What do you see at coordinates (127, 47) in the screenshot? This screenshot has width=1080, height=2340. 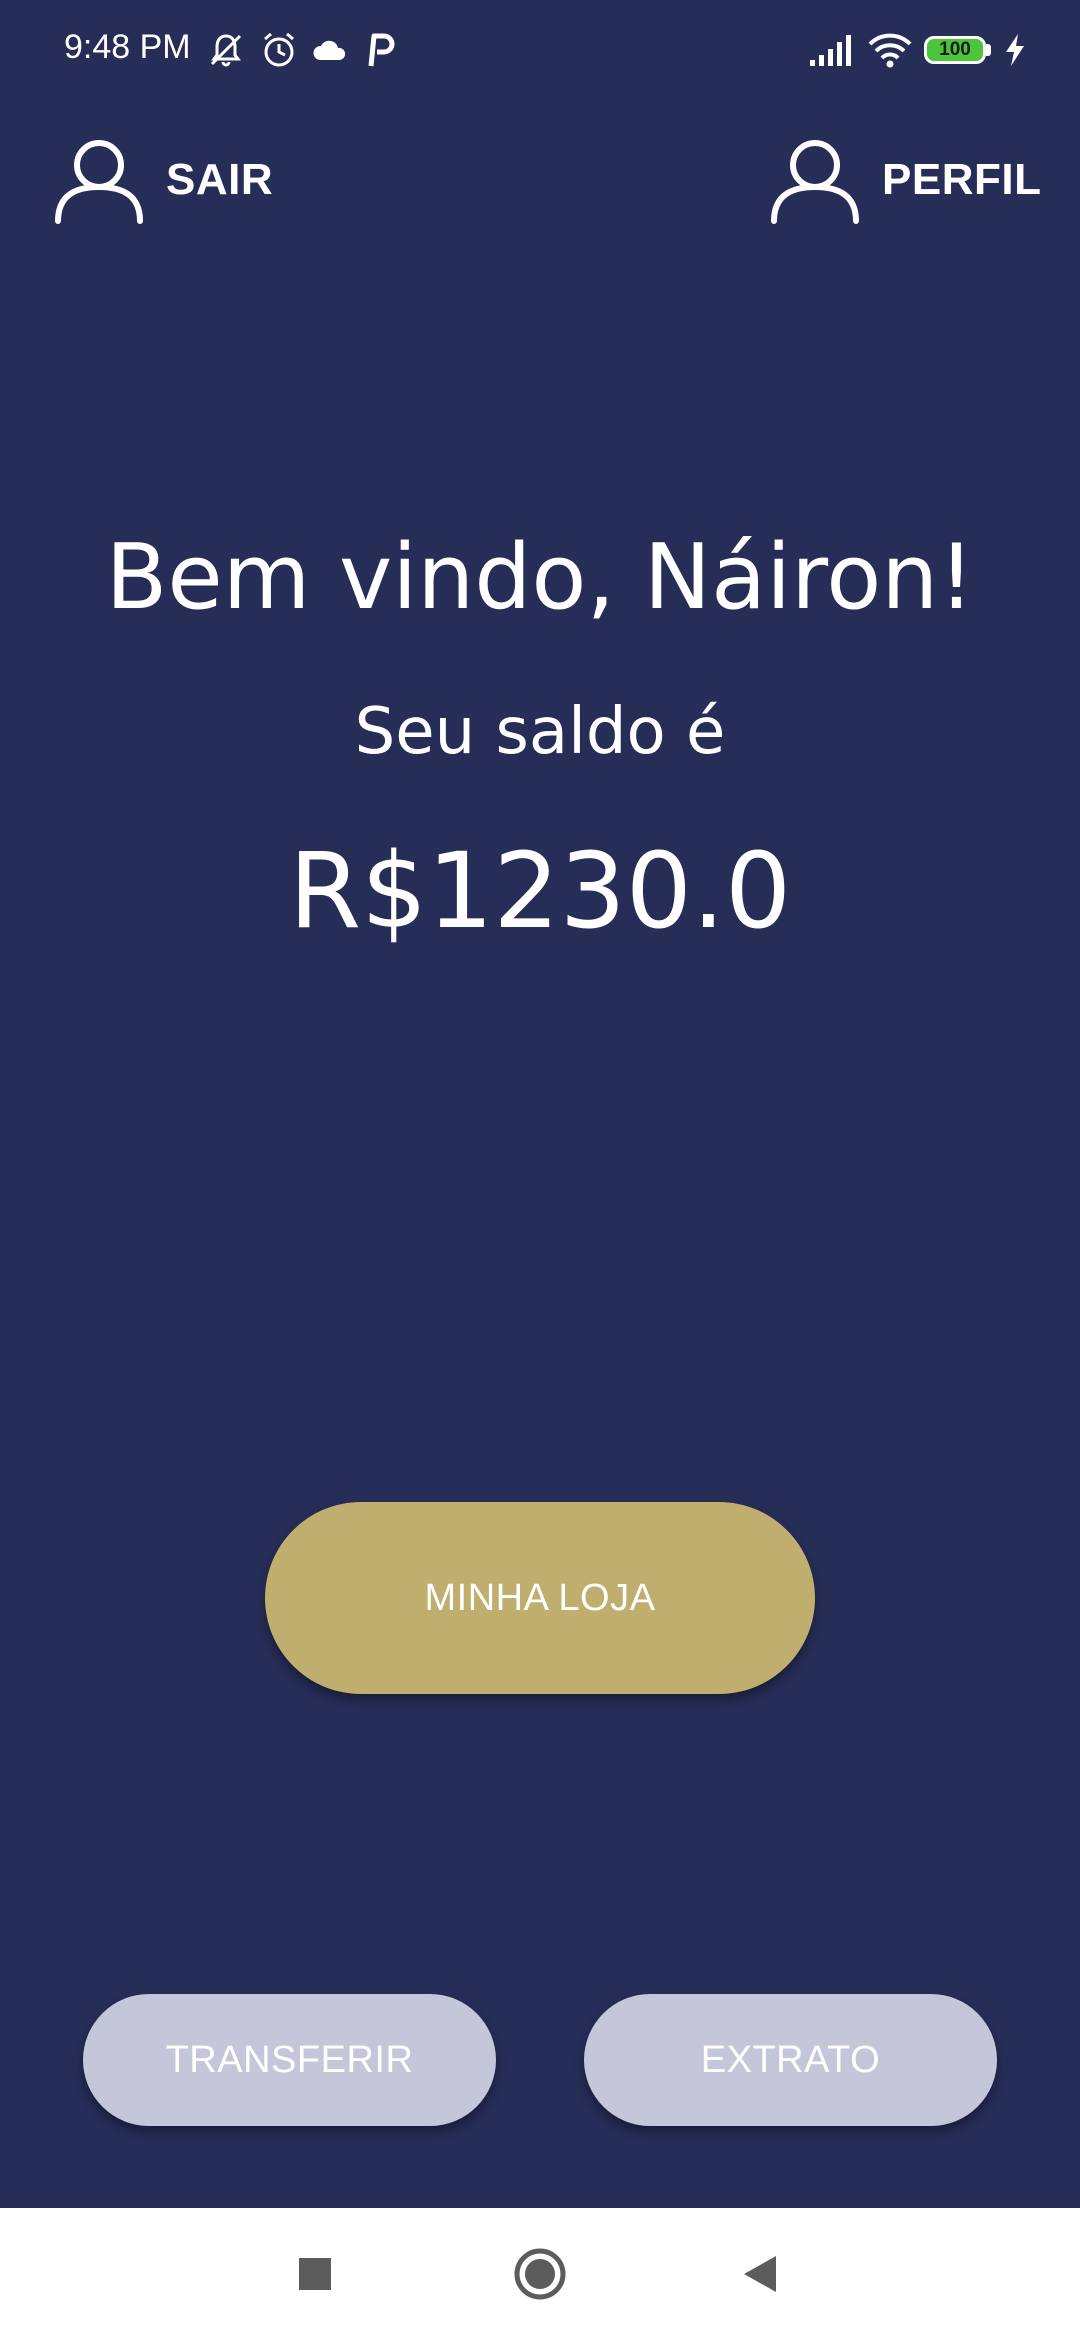 I see `status-time: 9:48 PM` at bounding box center [127, 47].